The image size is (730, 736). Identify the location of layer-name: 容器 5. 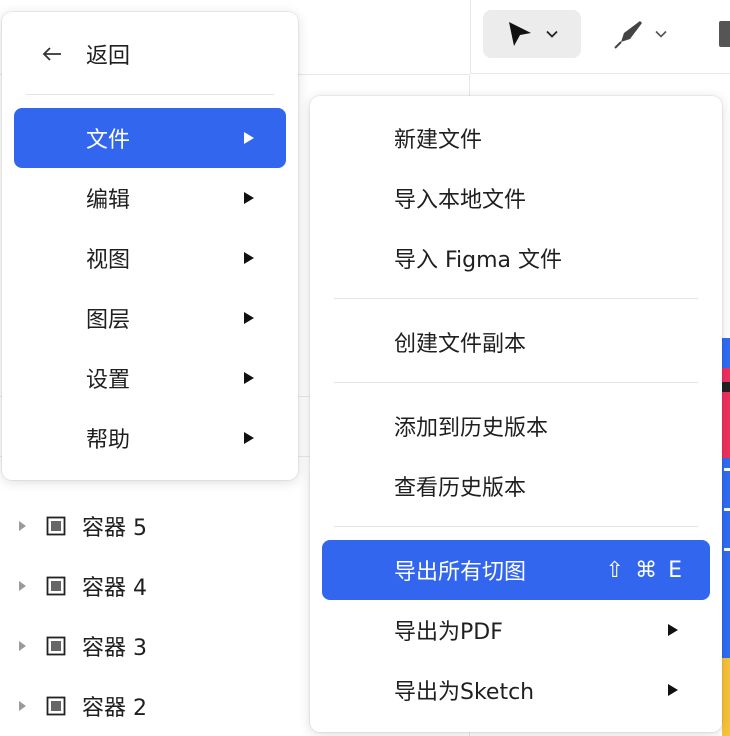
(114, 528).